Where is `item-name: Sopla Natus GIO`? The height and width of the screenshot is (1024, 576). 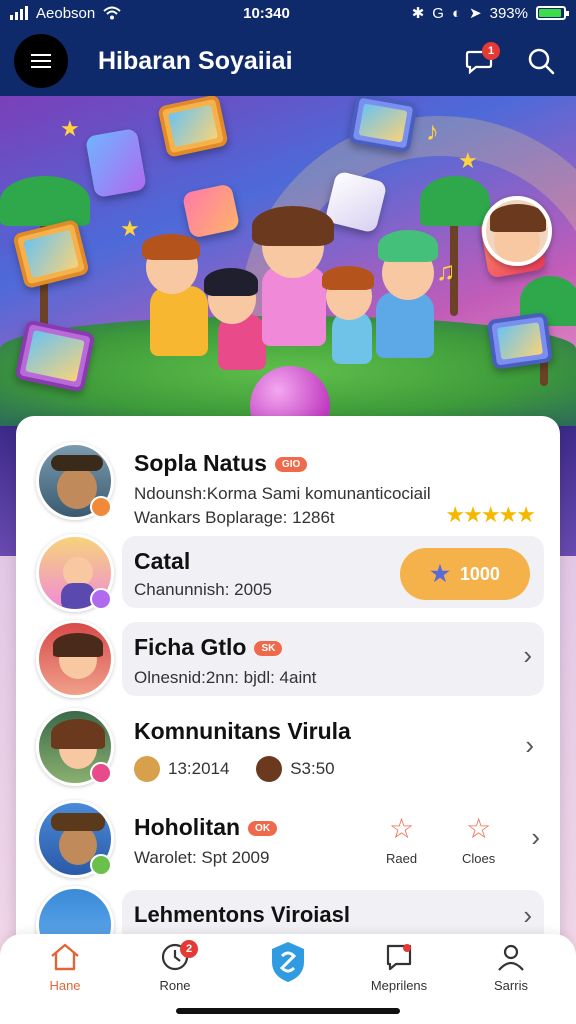 item-name: Sopla Natus GIO is located at coordinates (221, 463).